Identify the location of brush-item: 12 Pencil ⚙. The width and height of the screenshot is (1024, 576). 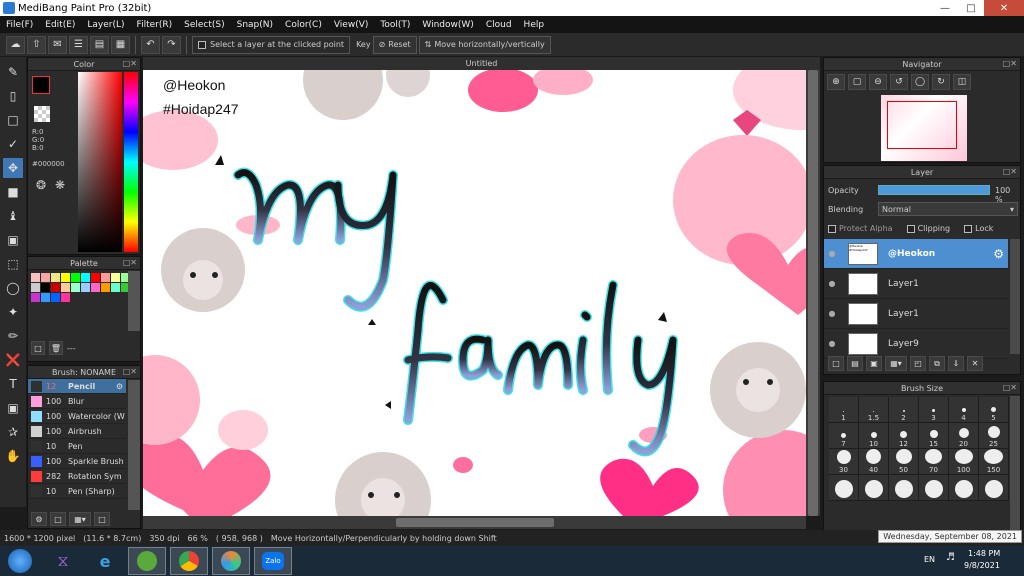
(77, 386).